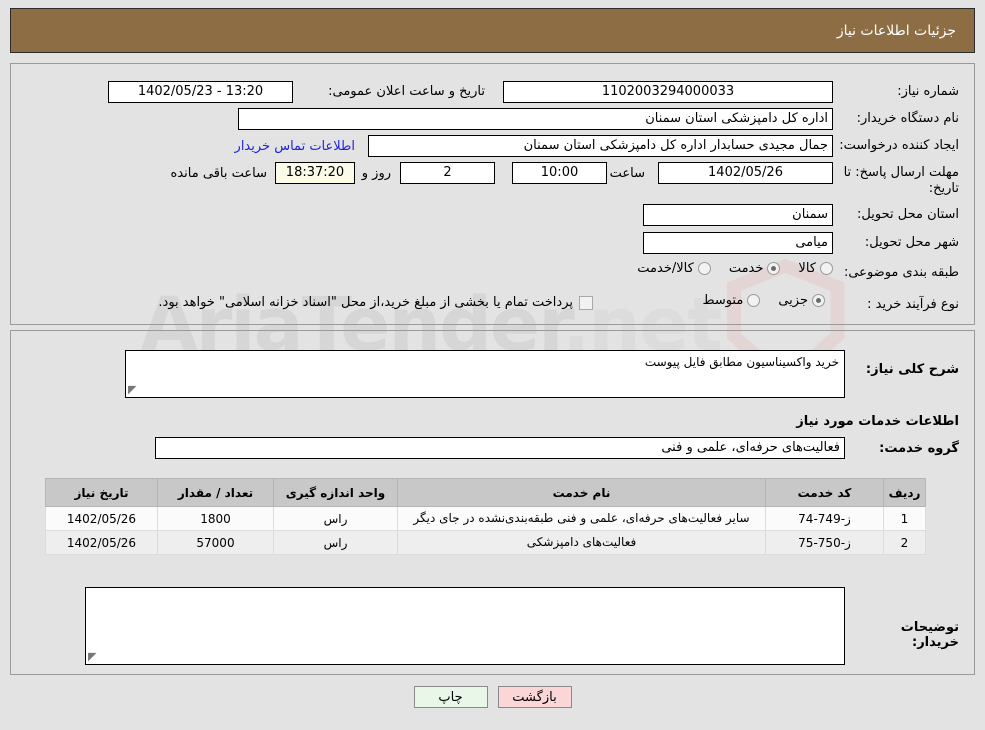 The height and width of the screenshot is (730, 985). What do you see at coordinates (738, 243) in the screenshot?
I see `city-value: میامی` at bounding box center [738, 243].